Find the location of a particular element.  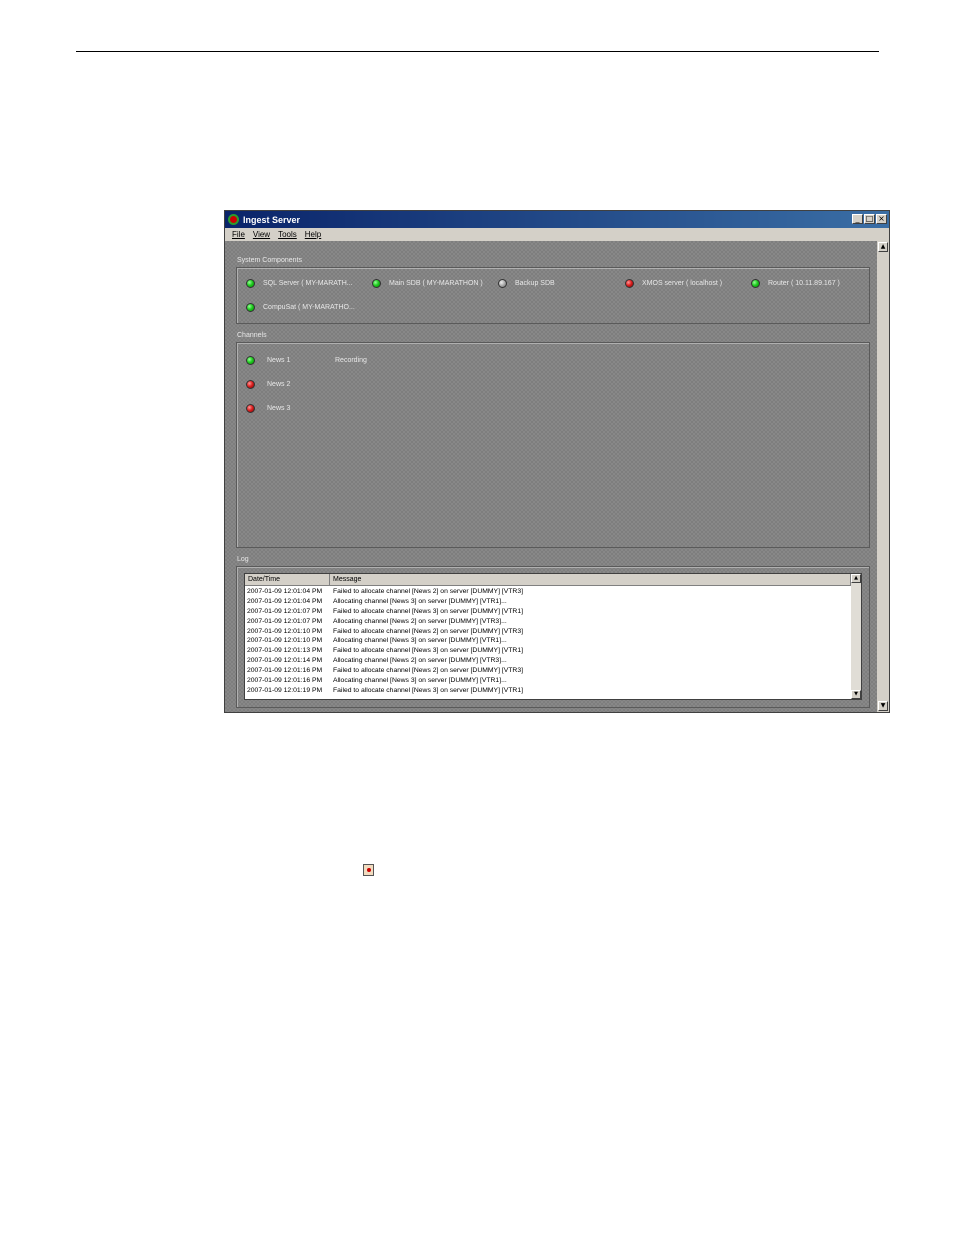

channel-label: News 1 is located at coordinates (279, 360).